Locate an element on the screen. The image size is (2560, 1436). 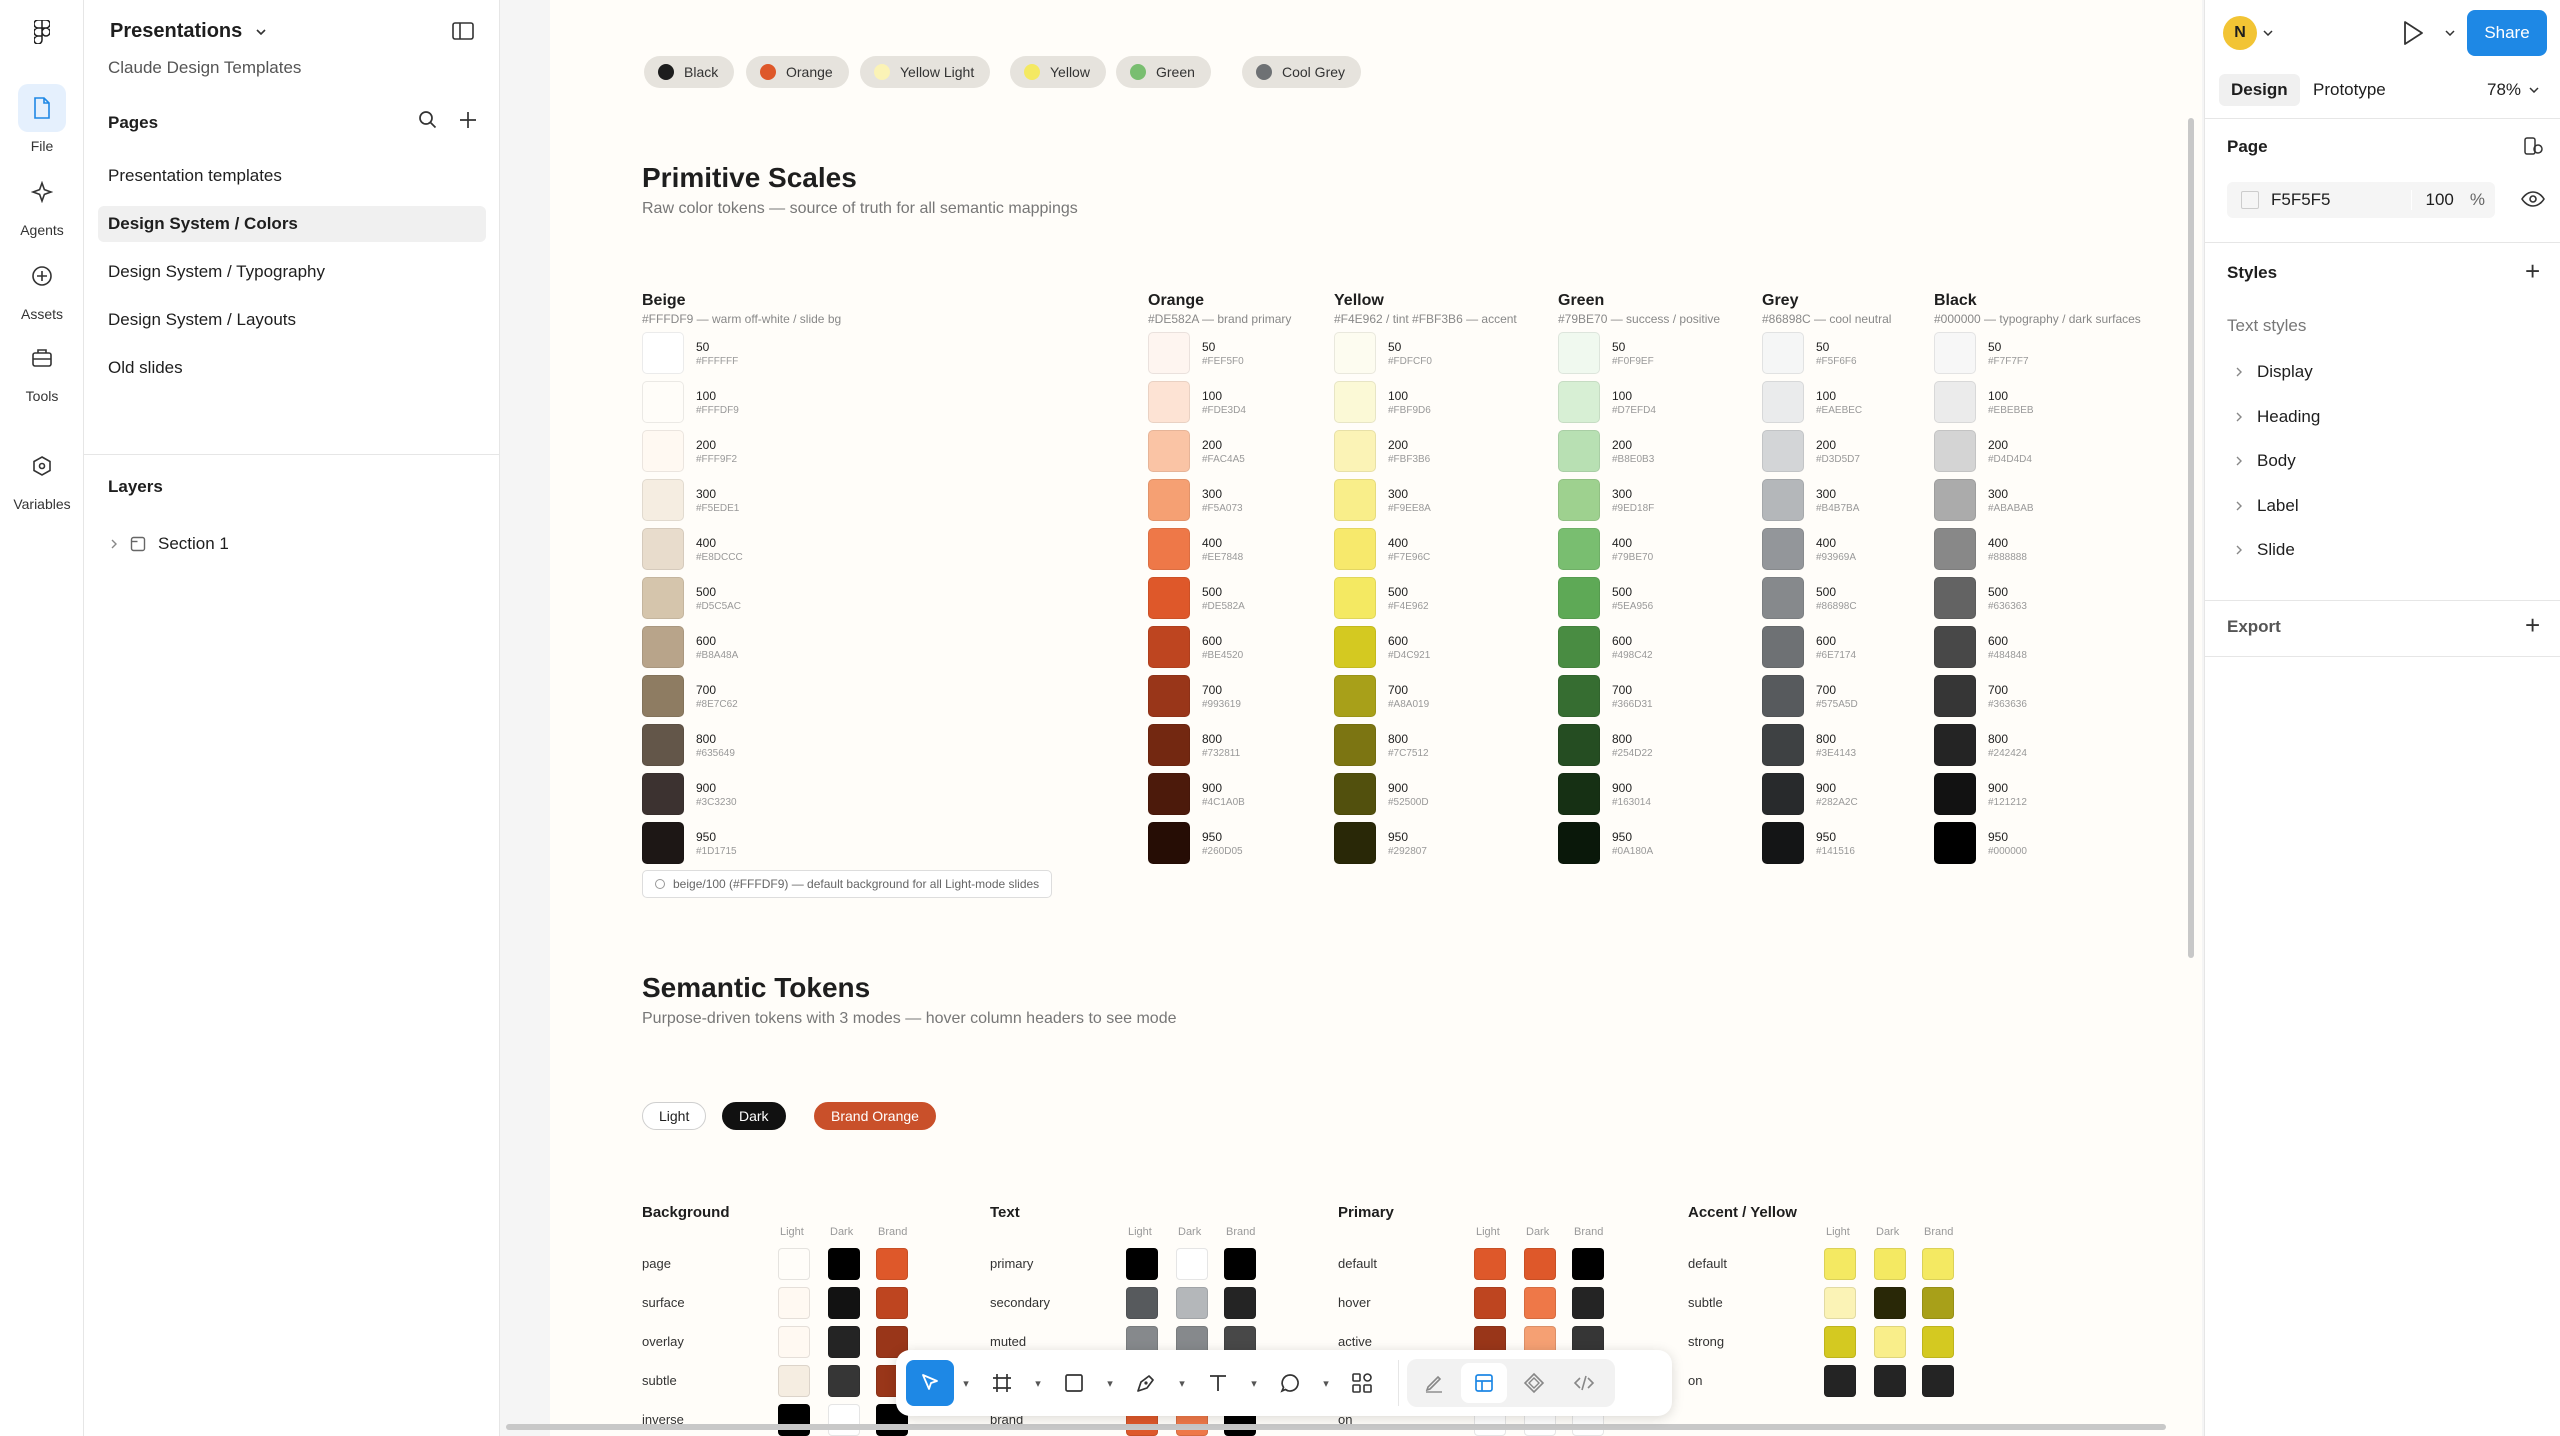
page-item: Design System / Colors is located at coordinates (292, 224).